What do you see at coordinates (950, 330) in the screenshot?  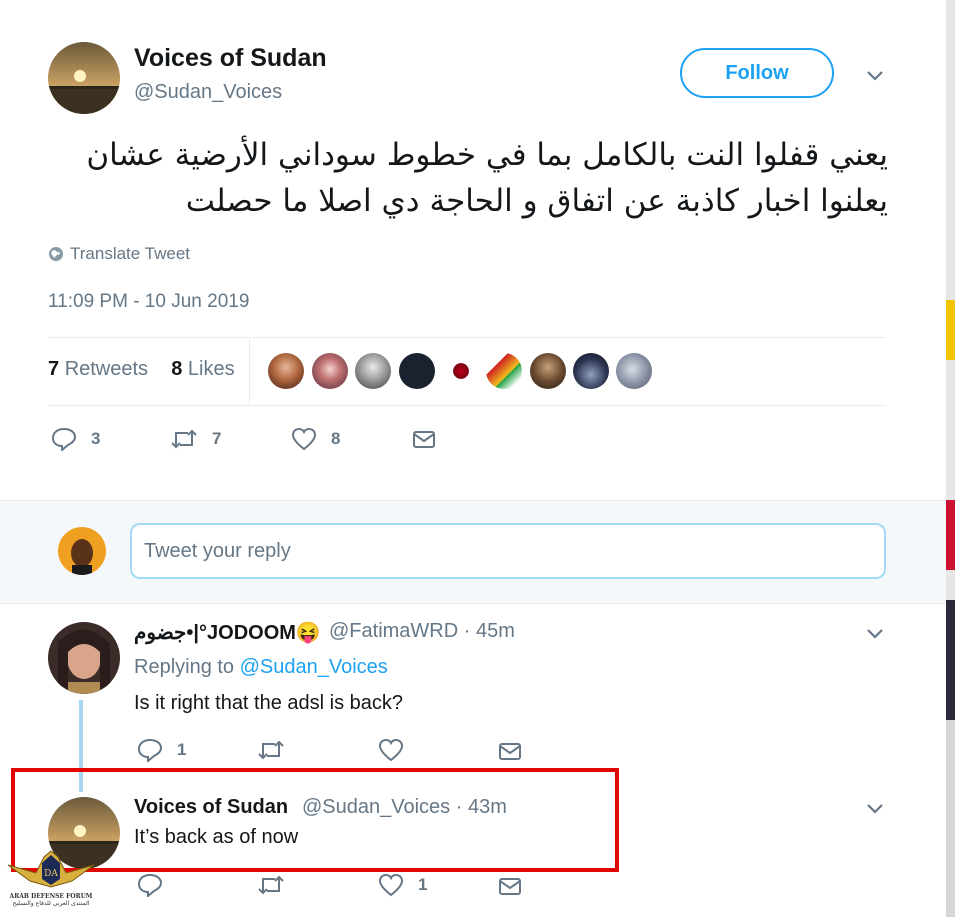 I see `strip-yellow` at bounding box center [950, 330].